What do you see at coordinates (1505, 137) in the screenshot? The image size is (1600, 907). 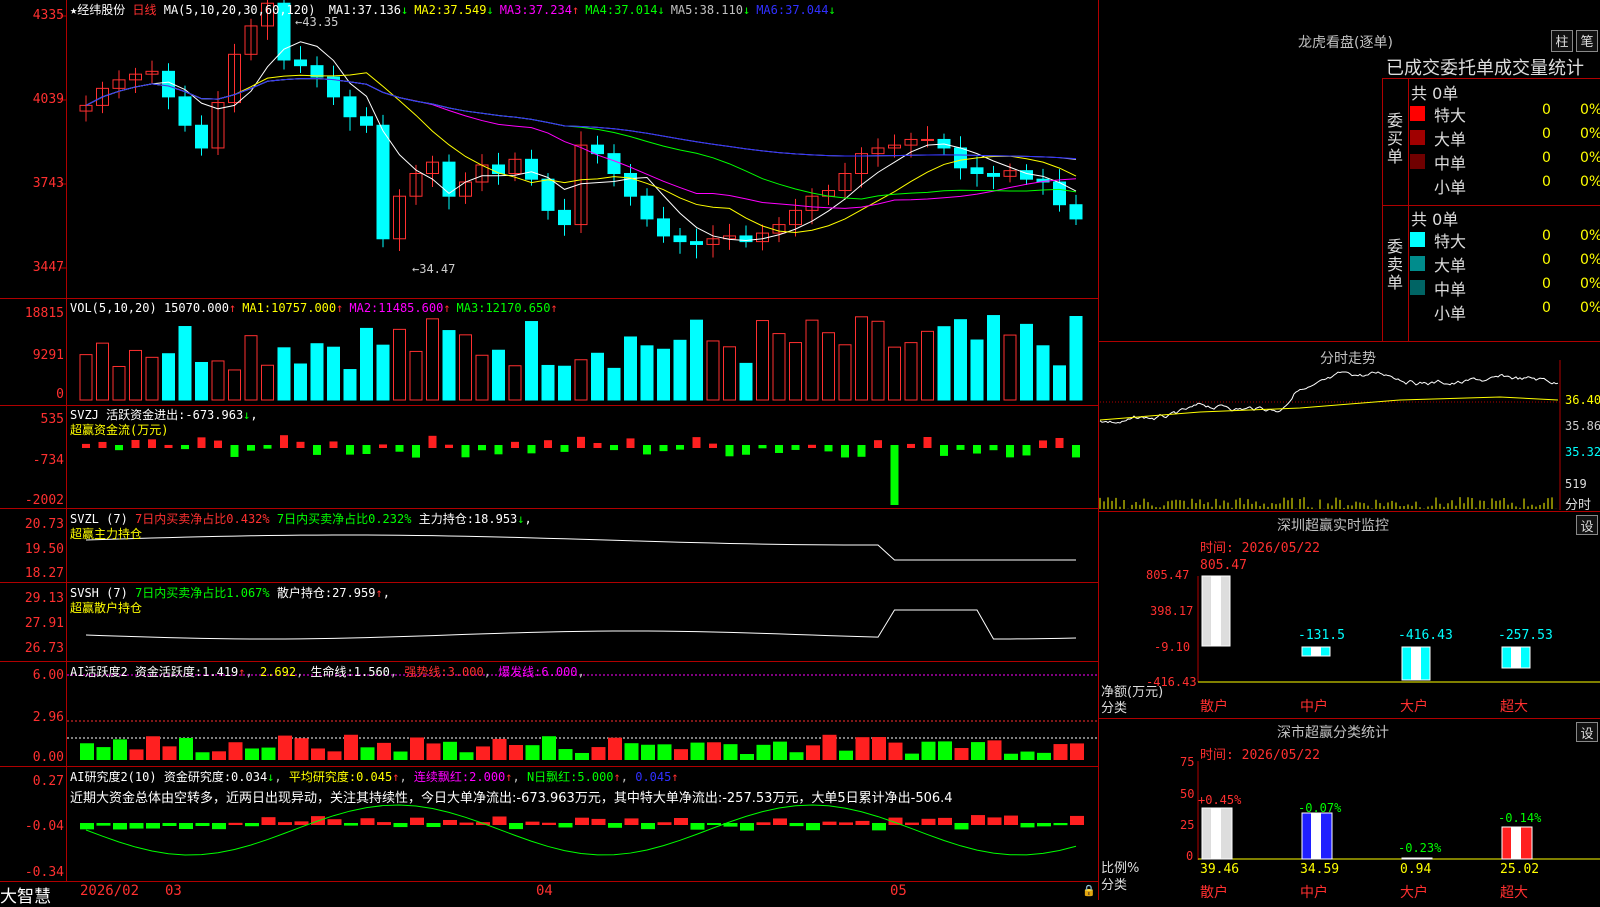 I see `lhb-row-buy: 大单 0 0%` at bounding box center [1505, 137].